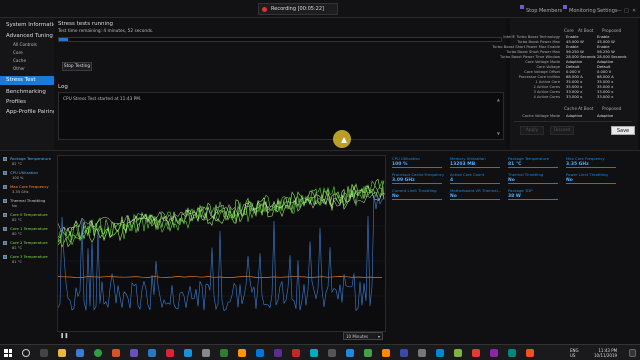 The height and width of the screenshot is (360, 640). Describe the element at coordinates (281, 116) in the screenshot. I see `log-box: CPU Stress Test started at 11:43 PM. ▲ ▼` at that location.